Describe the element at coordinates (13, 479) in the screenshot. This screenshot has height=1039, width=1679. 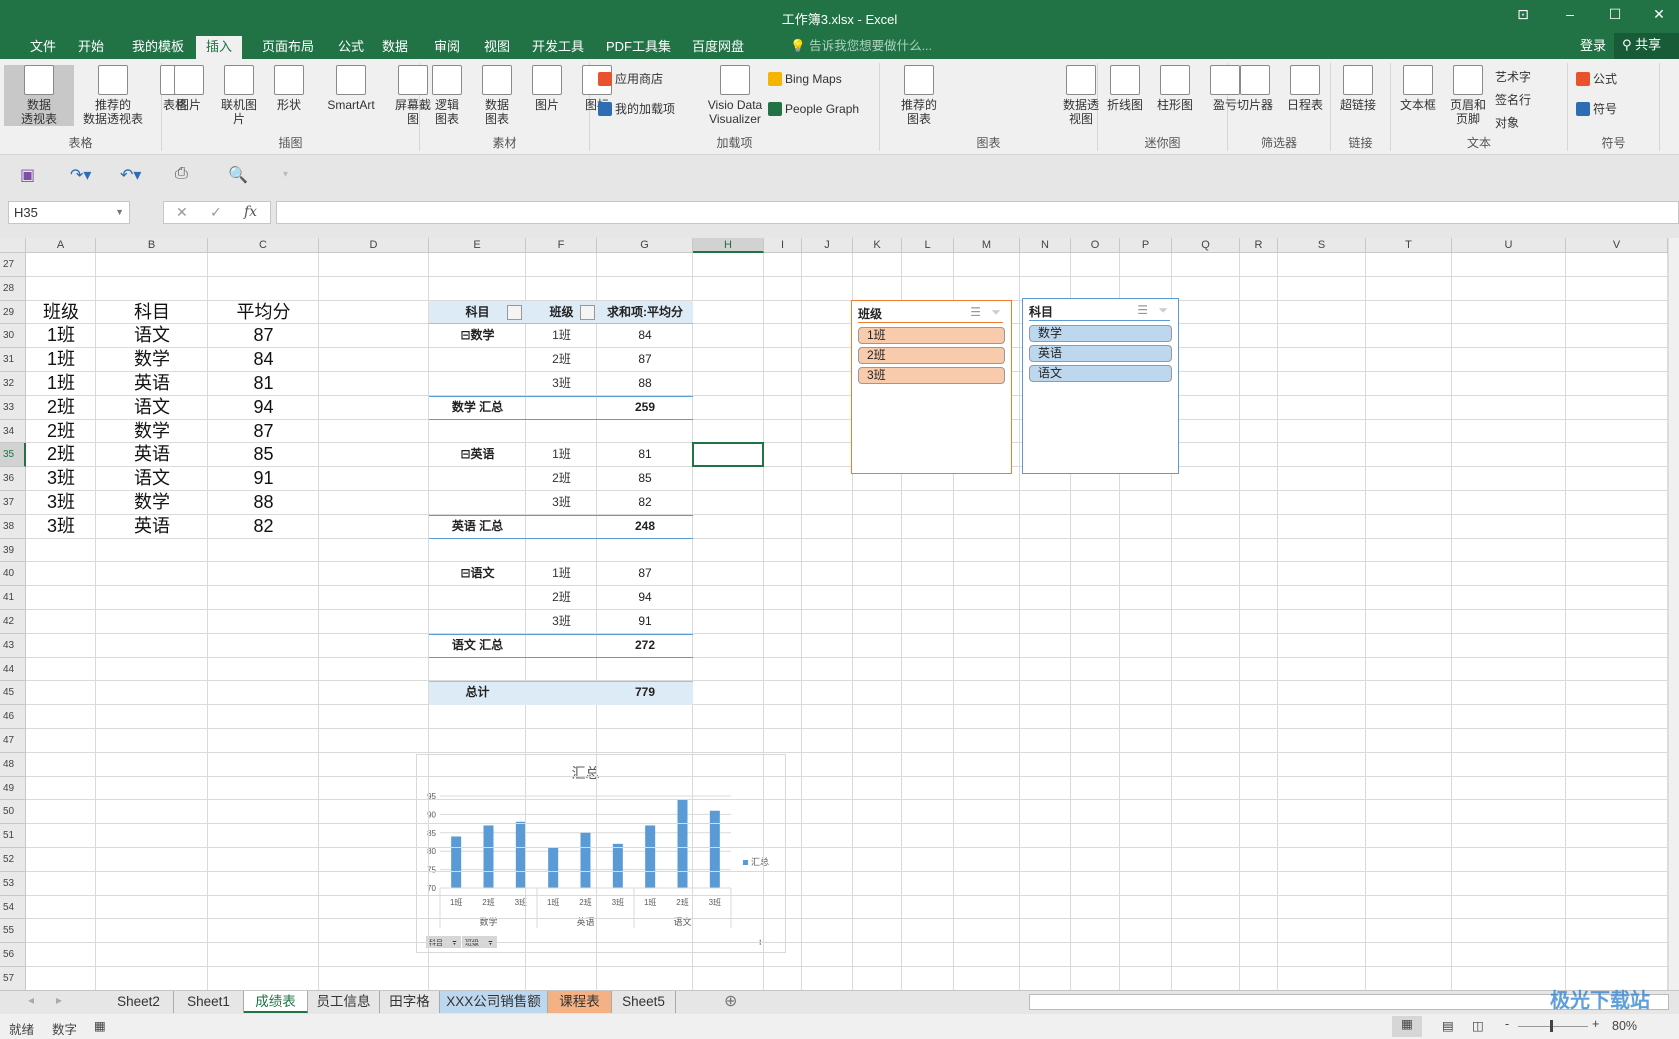
I see `row-header-36: 36` at that location.